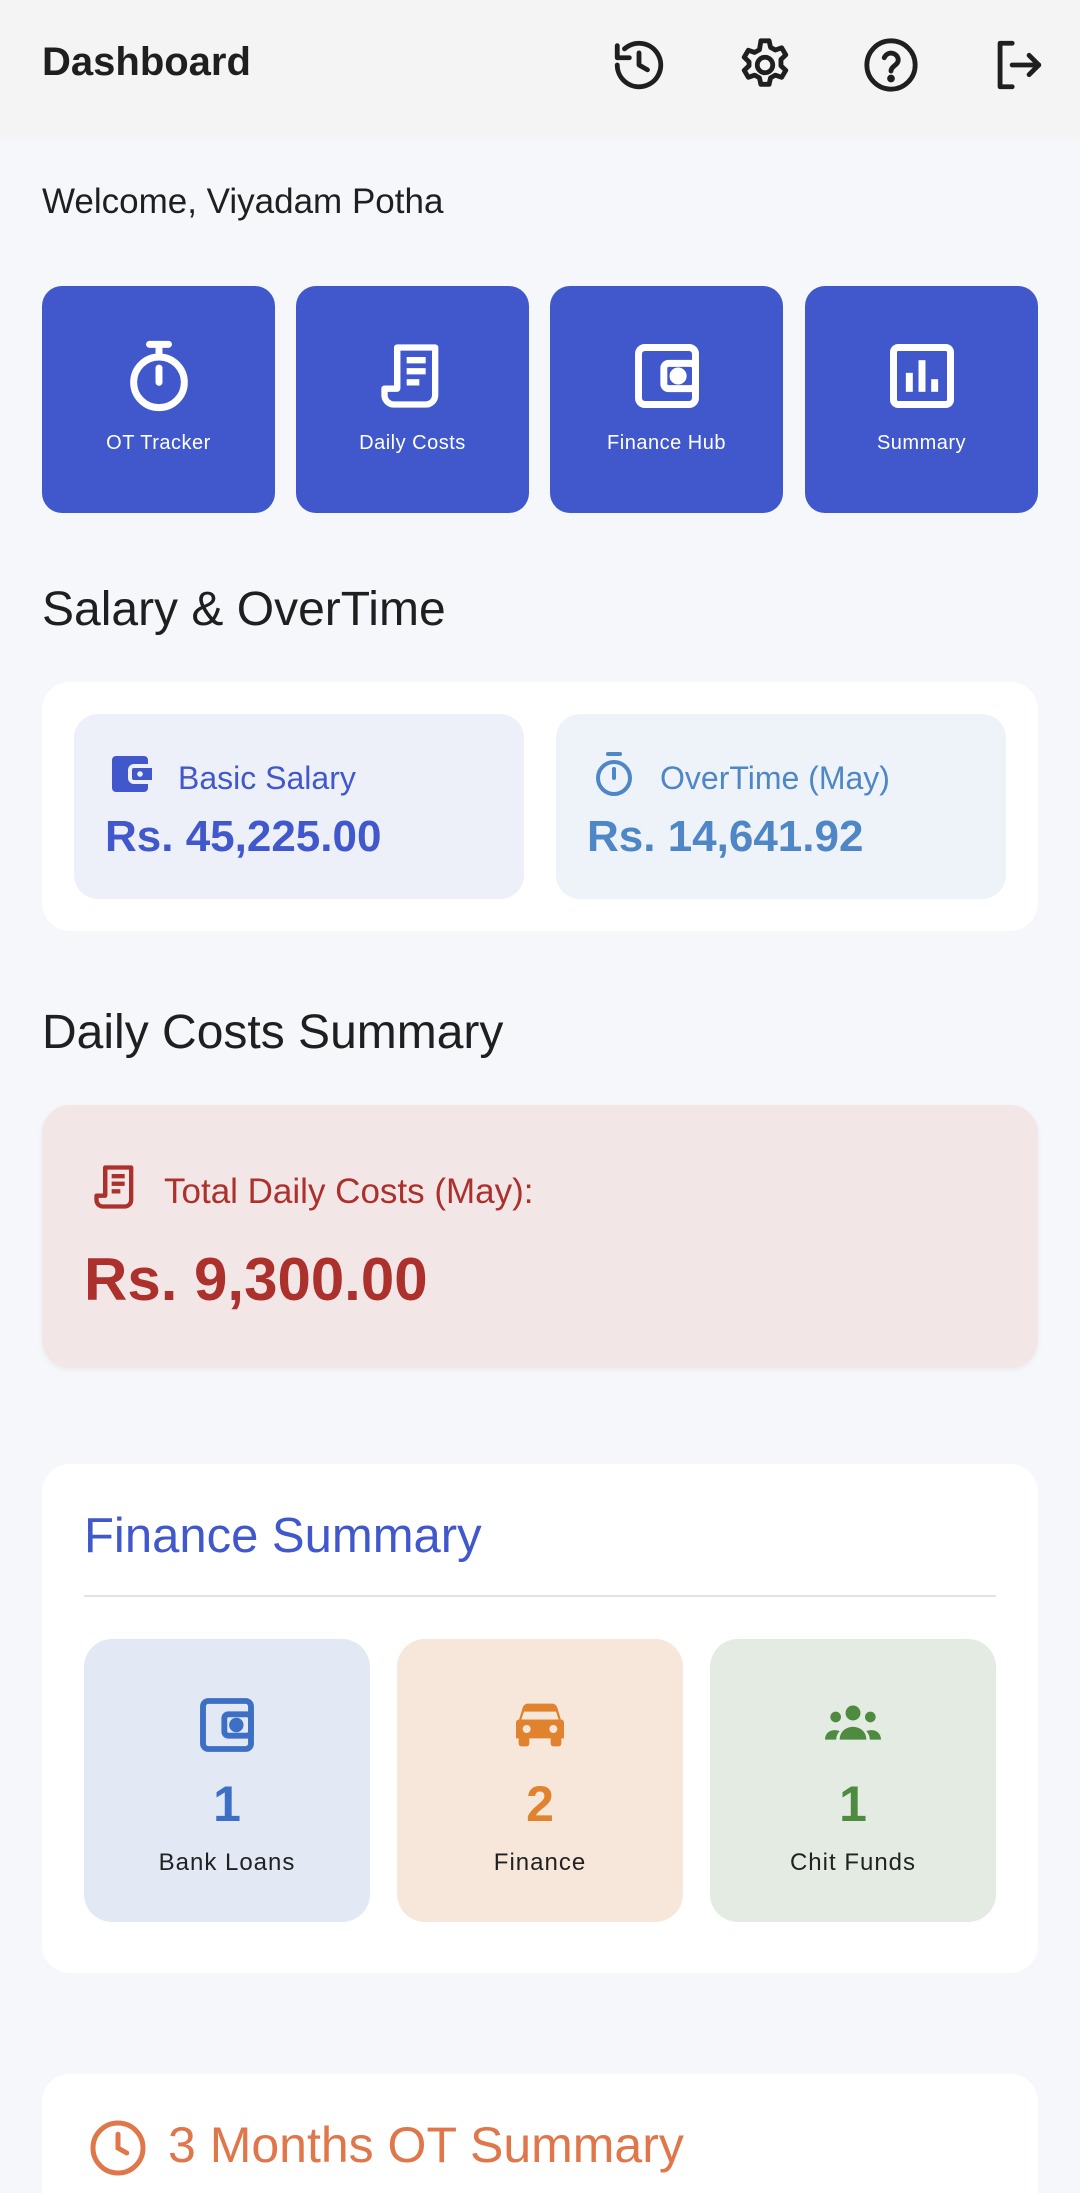 This screenshot has width=1080, height=2193. I want to click on daily-costs-value: Rs. 9,300.00, so click(256, 1279).